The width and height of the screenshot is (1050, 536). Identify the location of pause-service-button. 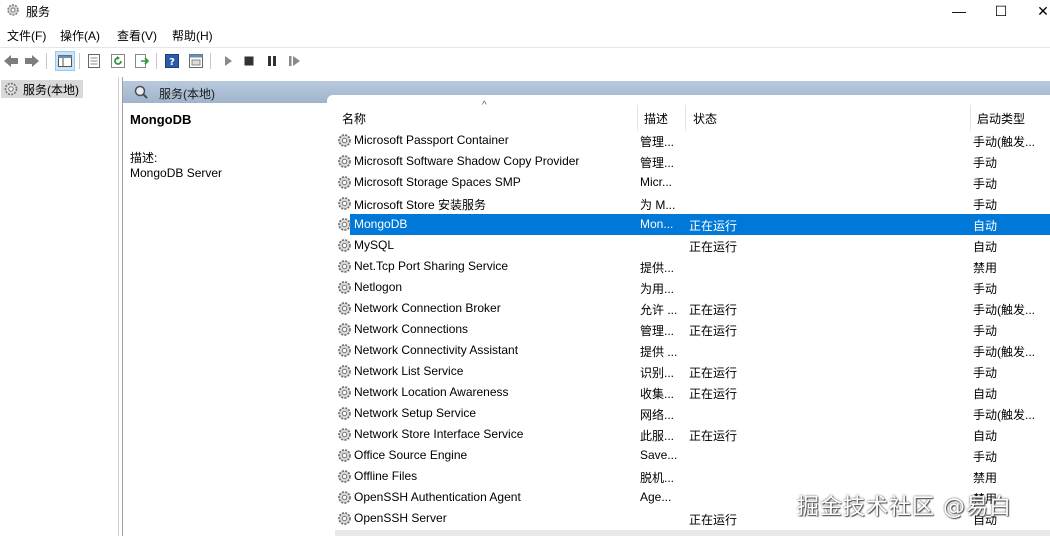
(272, 61).